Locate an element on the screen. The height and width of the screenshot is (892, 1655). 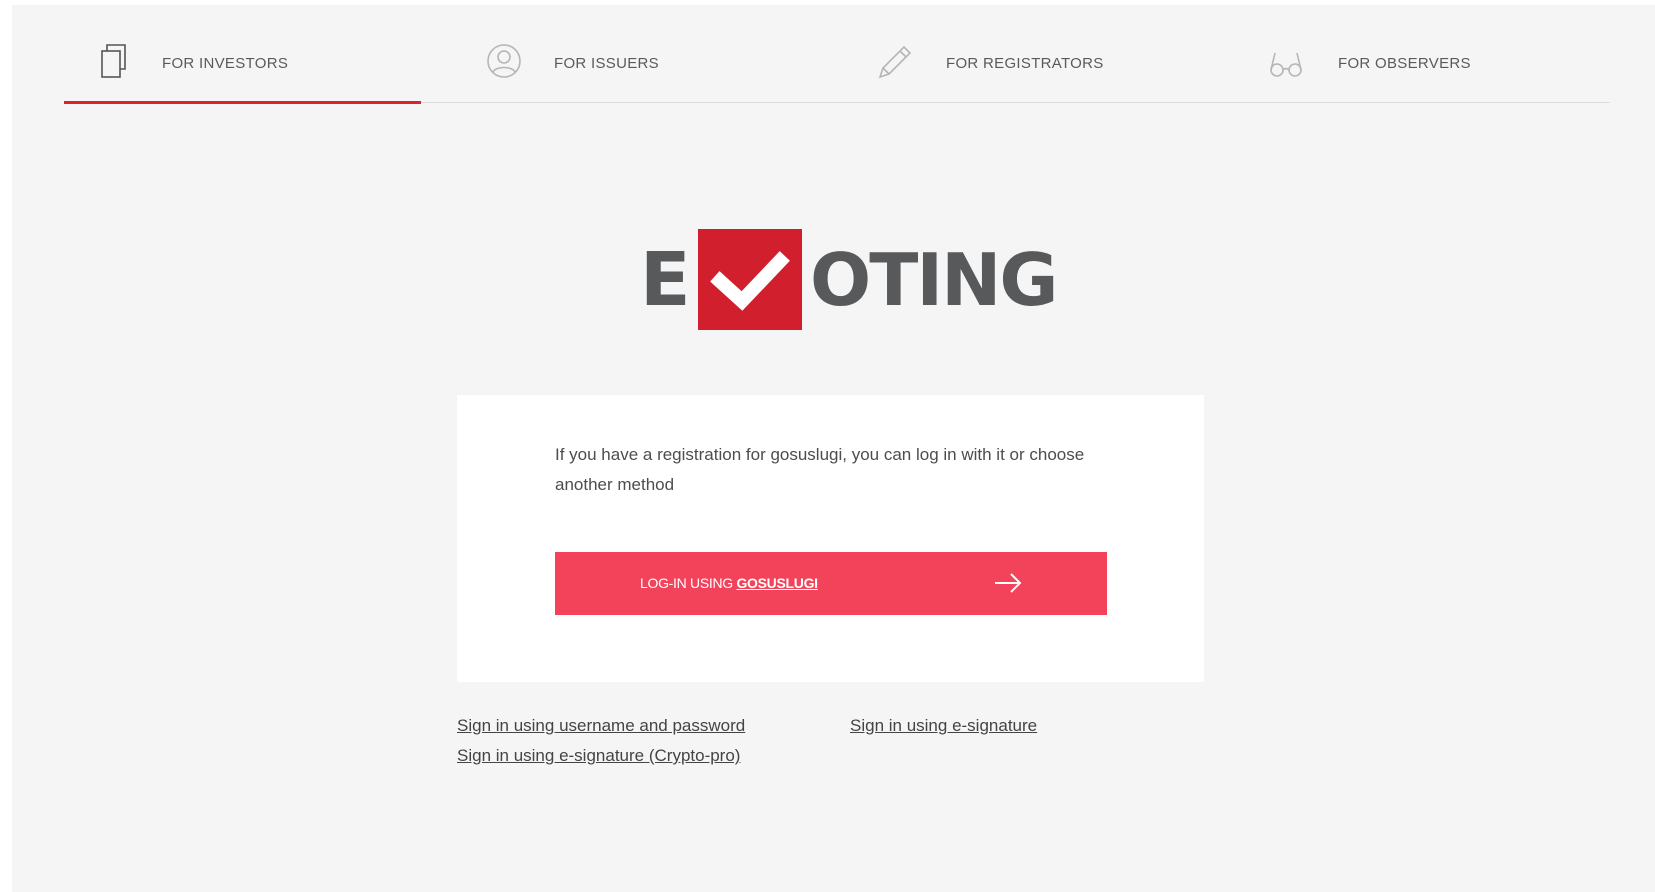
tab-label: FOR REGISTRATORS is located at coordinates (1025, 63).